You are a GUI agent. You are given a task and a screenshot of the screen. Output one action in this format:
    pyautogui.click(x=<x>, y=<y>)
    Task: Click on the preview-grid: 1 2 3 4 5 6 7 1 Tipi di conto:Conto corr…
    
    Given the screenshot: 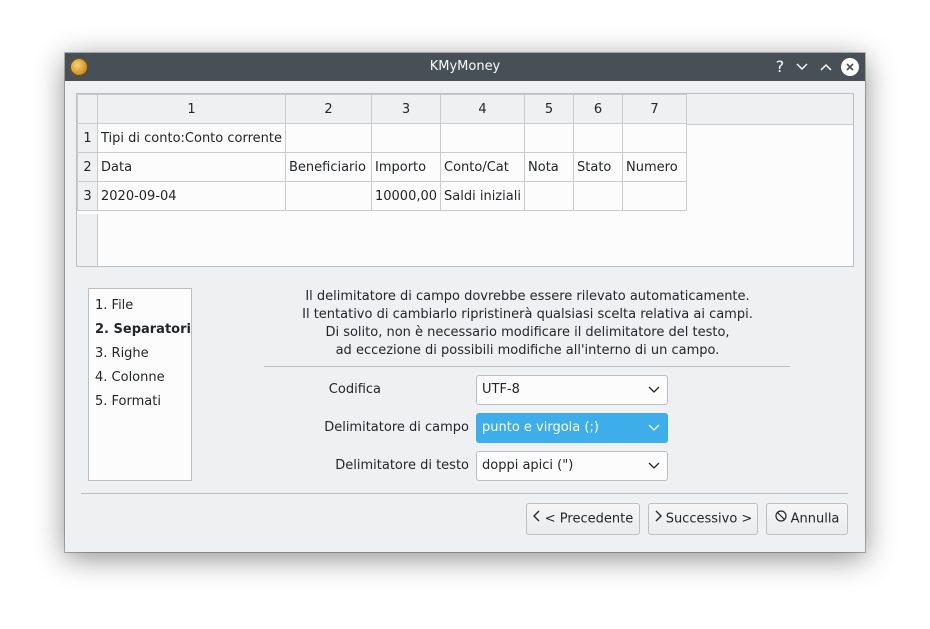 What is the action you would take?
    pyautogui.click(x=382, y=152)
    